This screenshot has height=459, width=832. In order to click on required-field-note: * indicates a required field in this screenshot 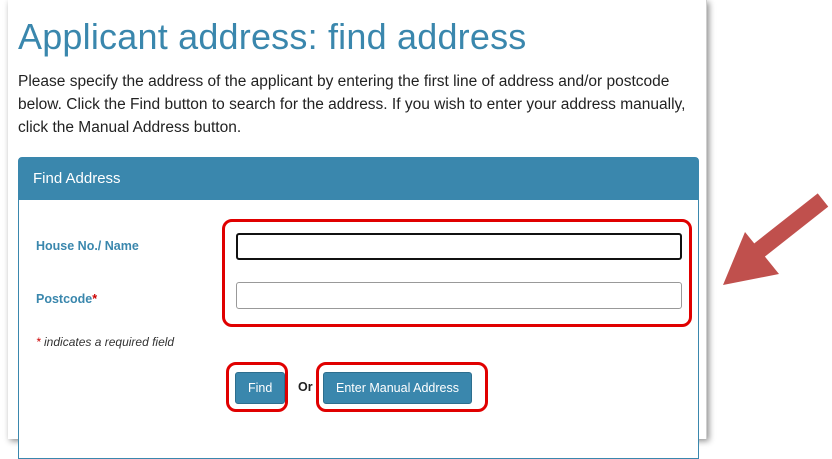, I will do `click(105, 342)`.